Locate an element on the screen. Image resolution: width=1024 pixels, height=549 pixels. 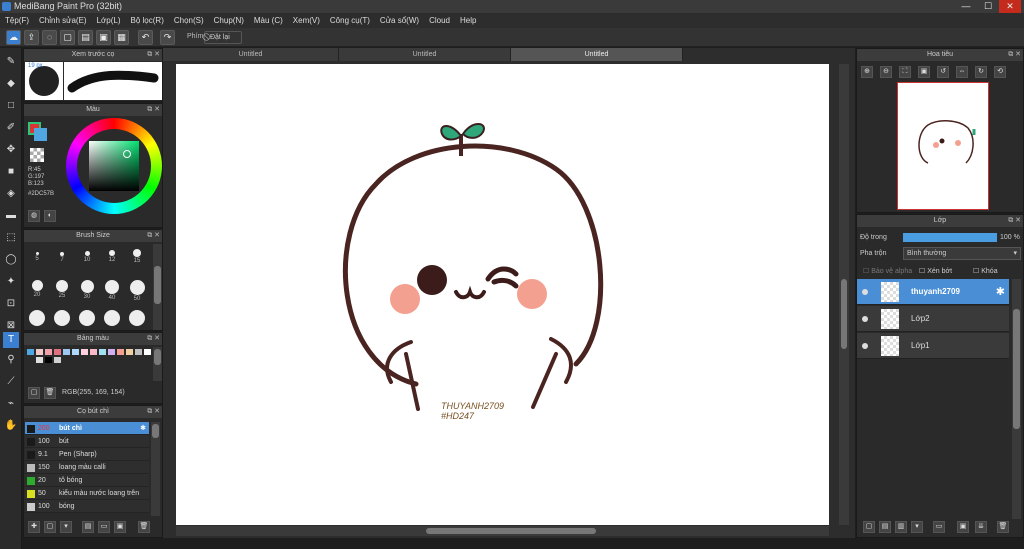
canvas-horizontal-scrollbar is located at coordinates (502, 531).